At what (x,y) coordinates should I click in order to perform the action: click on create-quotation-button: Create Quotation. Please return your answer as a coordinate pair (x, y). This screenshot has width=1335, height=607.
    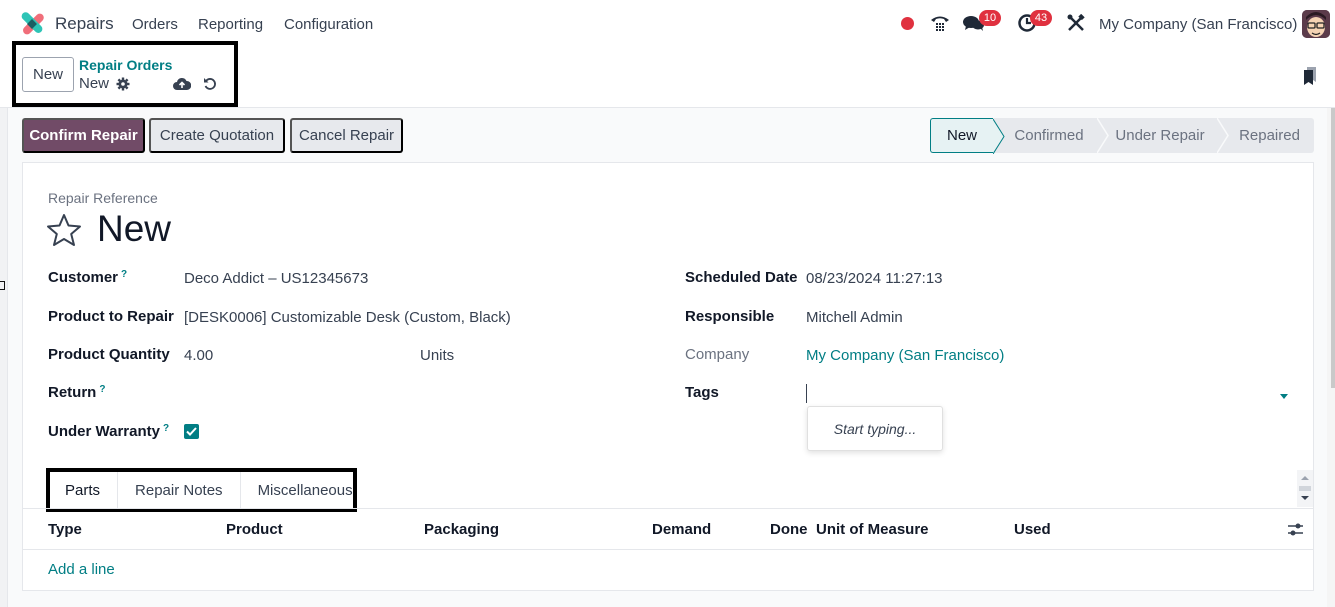
    Looking at the image, I should click on (217, 135).